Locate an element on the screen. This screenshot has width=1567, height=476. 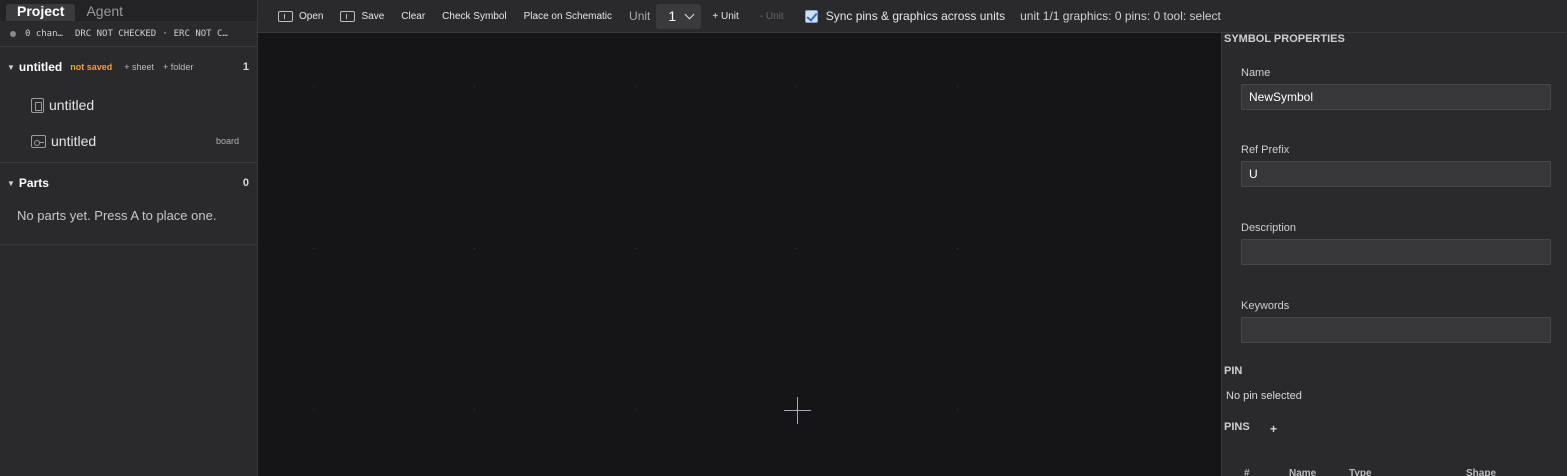
symbol-properties-title: SYMBOL PROPERTIES is located at coordinates (1284, 39).